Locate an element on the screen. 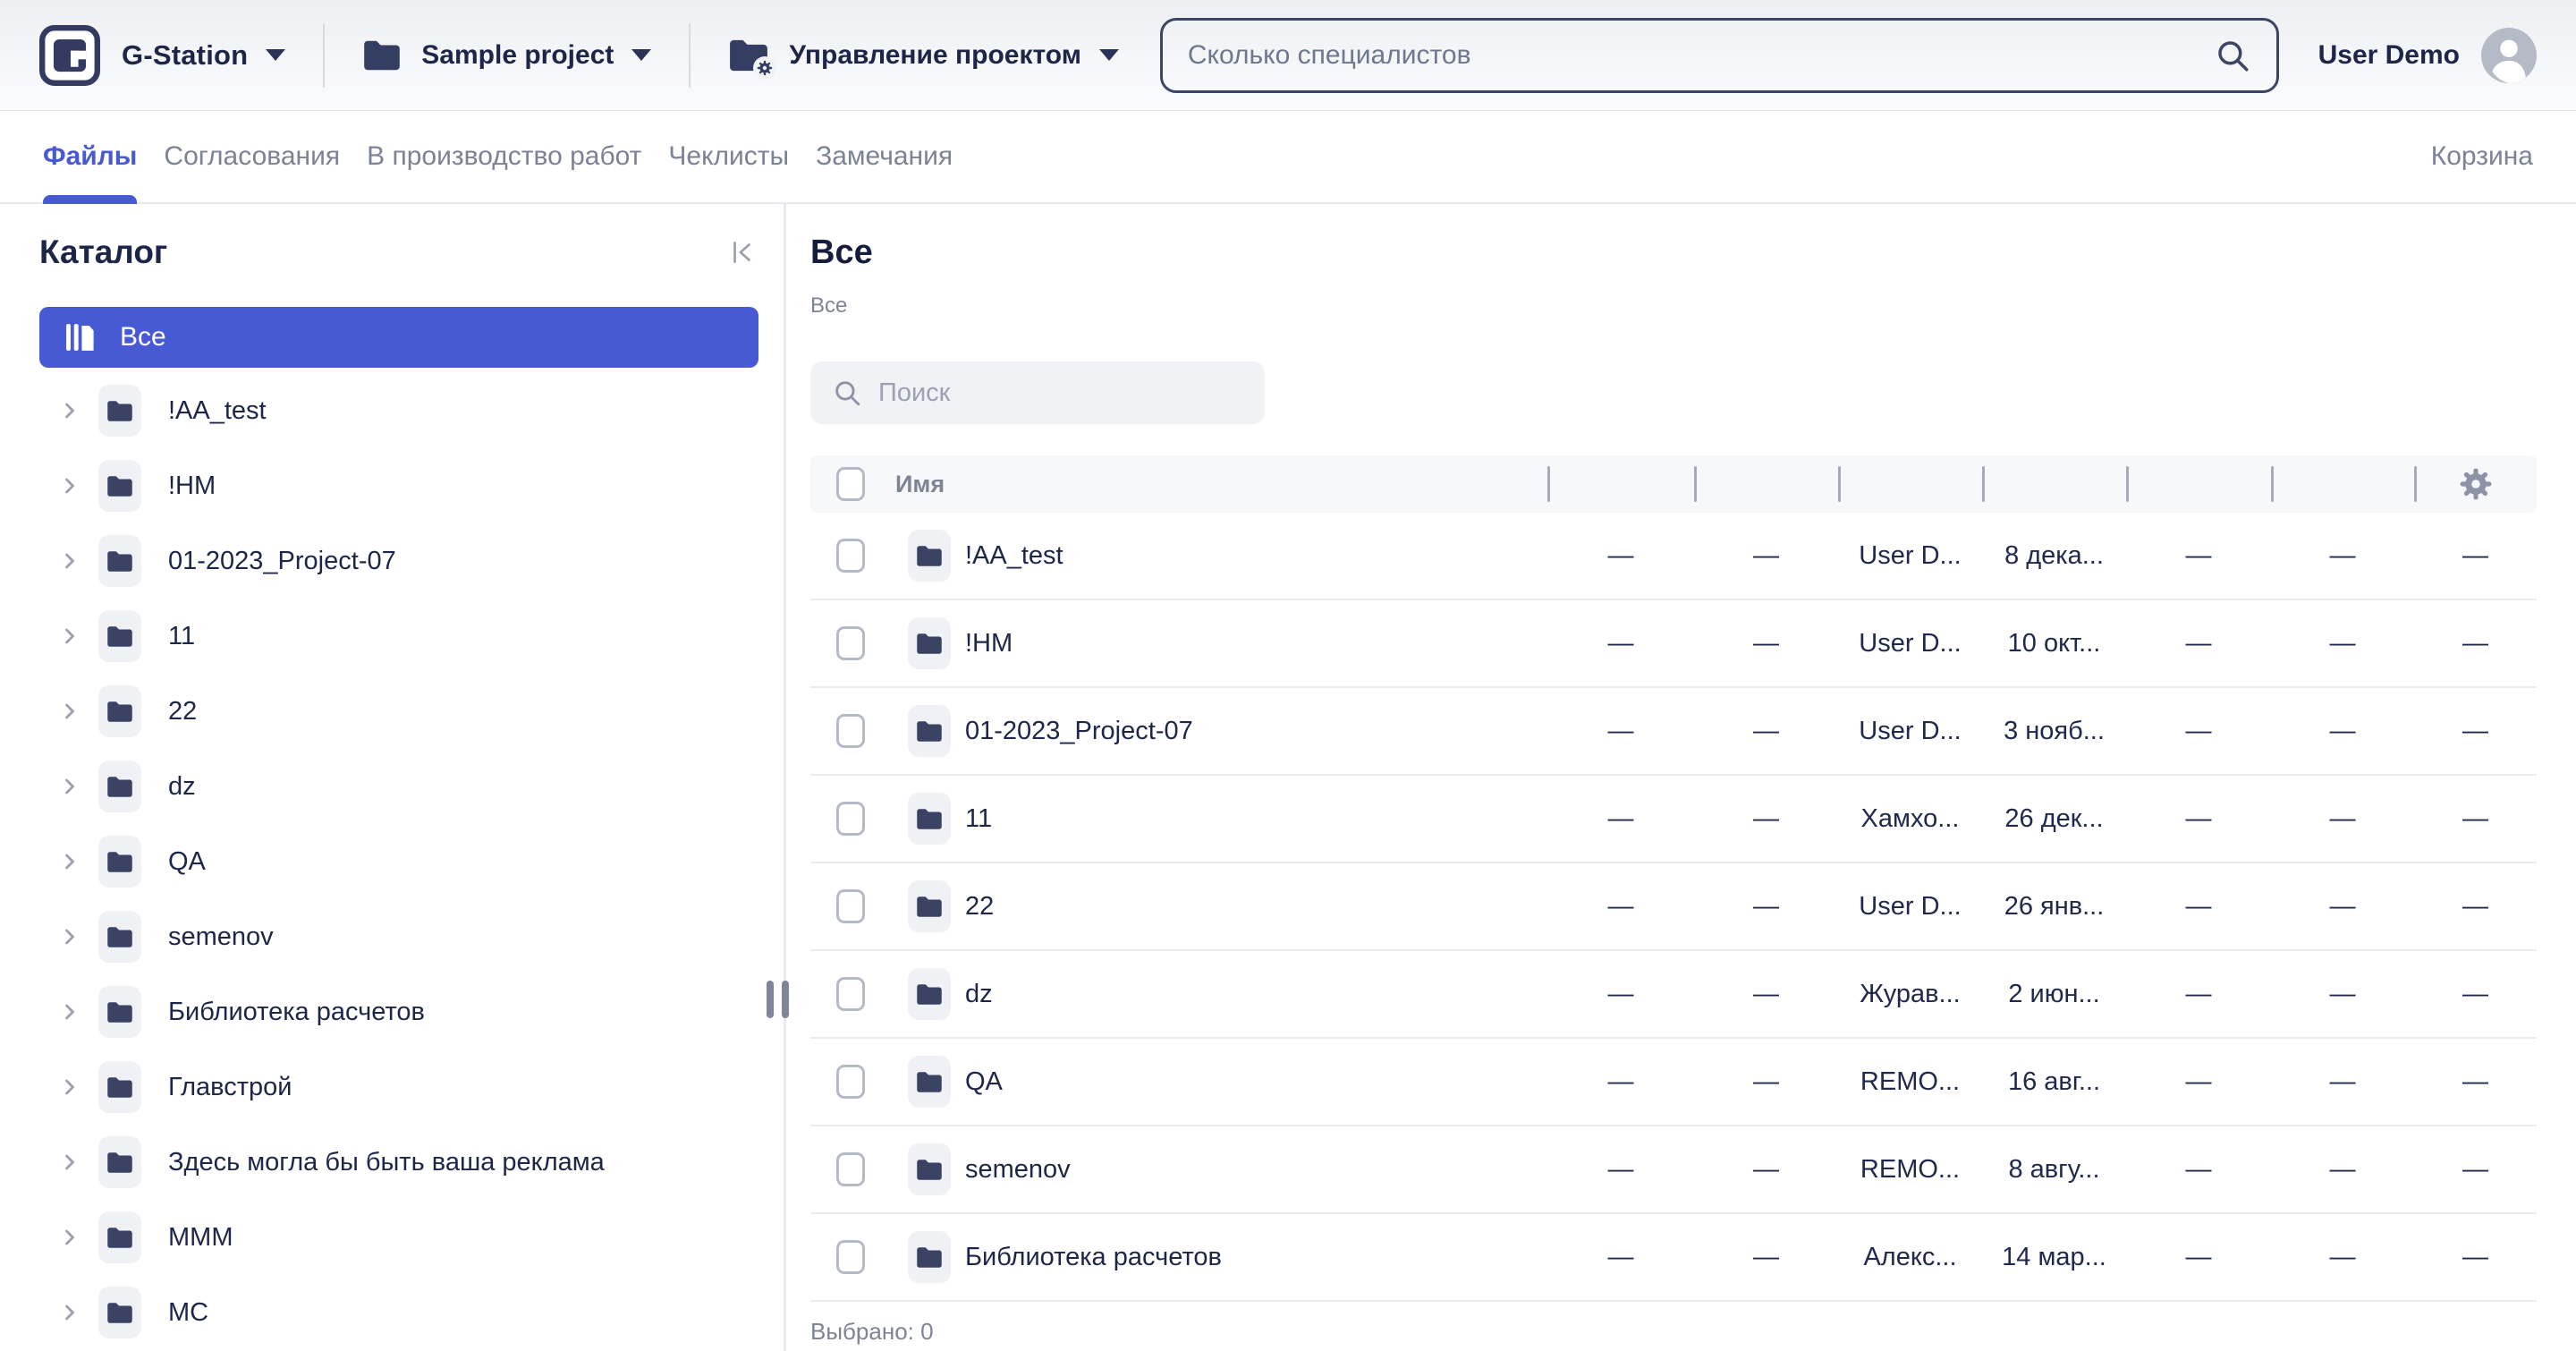 Image resolution: width=2576 pixels, height=1351 pixels. tree-folder-item: МММ is located at coordinates (398, 1237).